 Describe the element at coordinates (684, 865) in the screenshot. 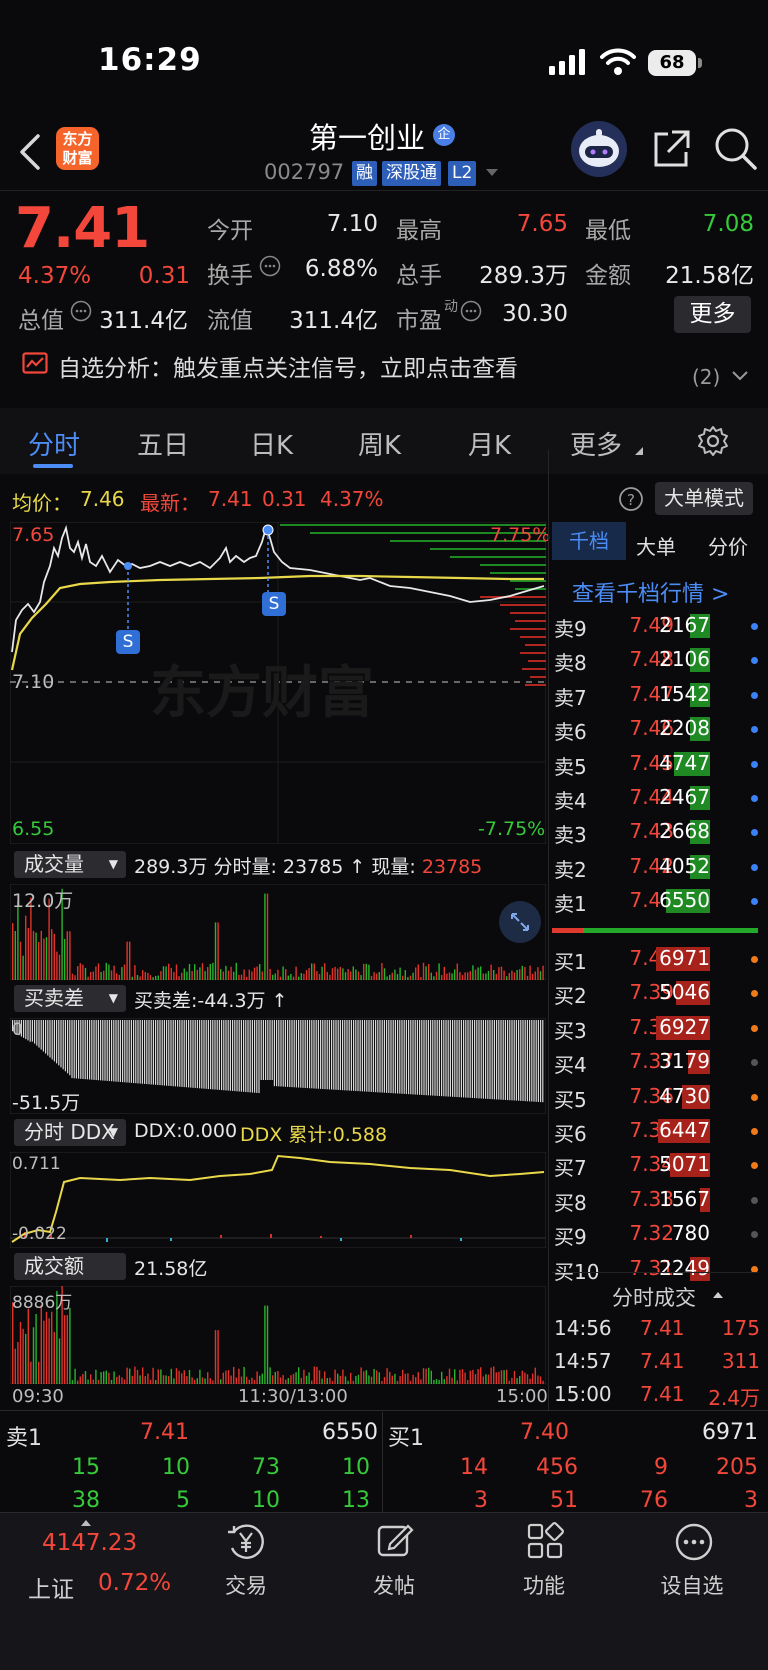

I see `ask-level-volume: 4052` at that location.